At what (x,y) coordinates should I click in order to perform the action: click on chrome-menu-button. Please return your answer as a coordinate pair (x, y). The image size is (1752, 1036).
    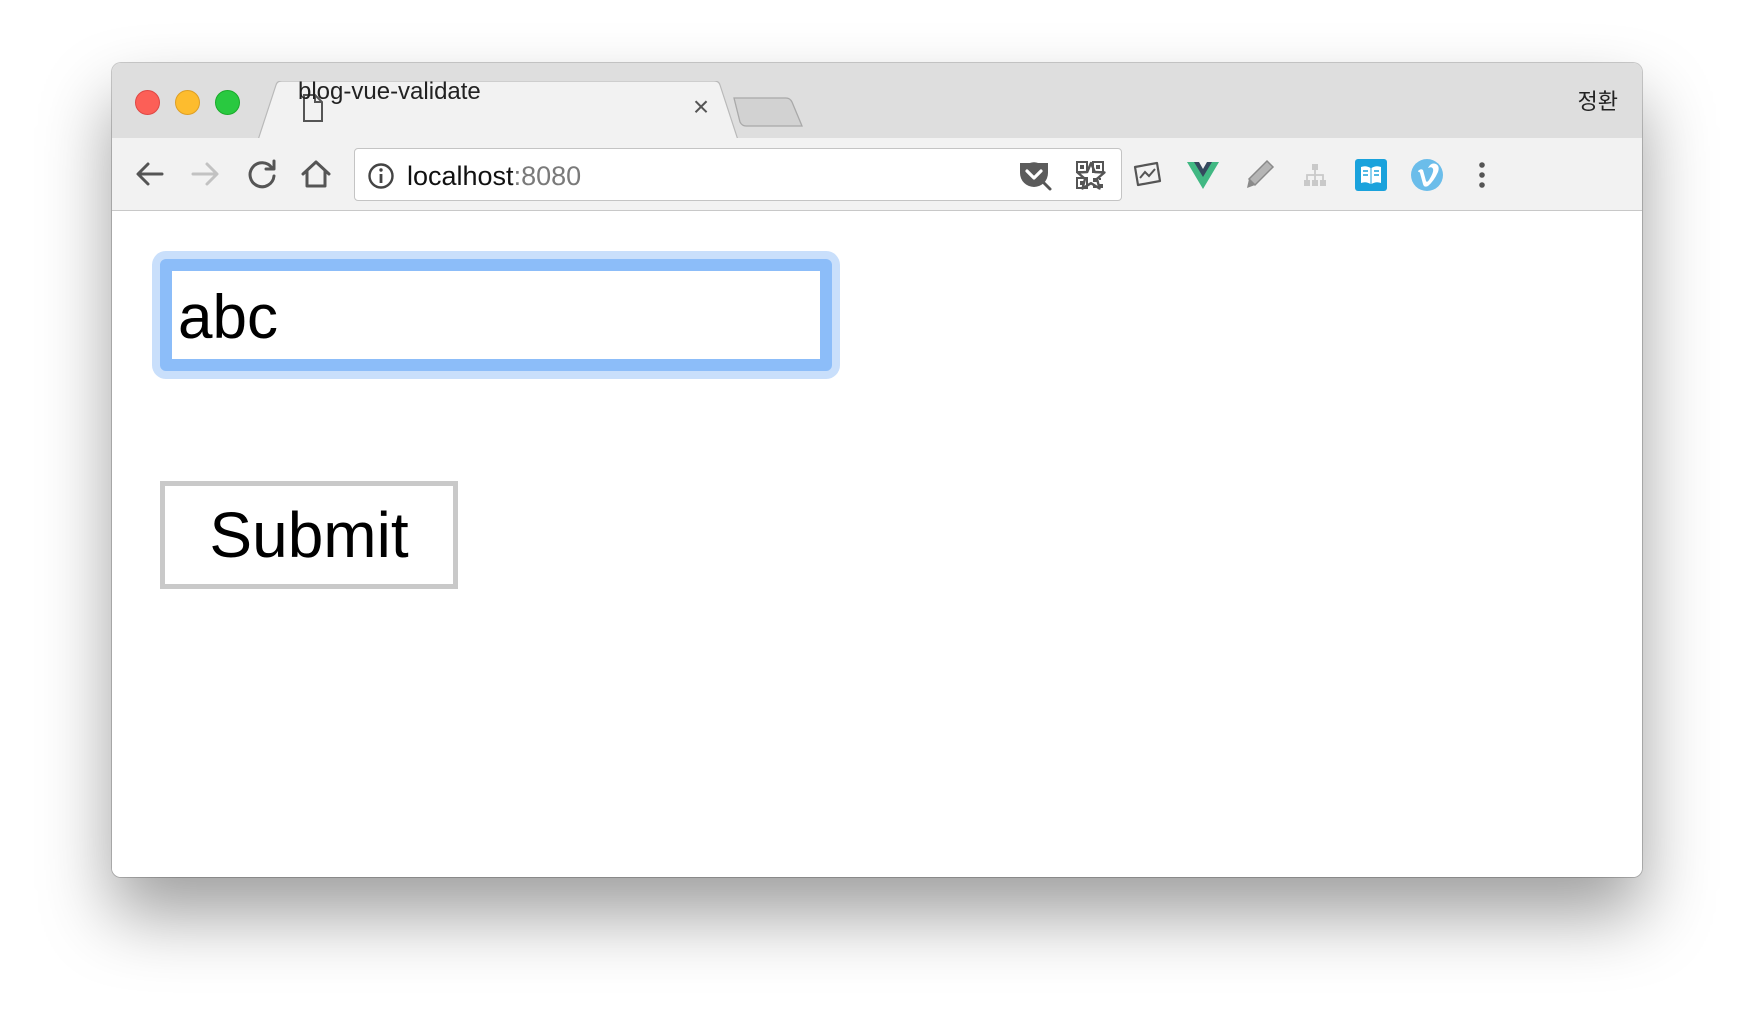
    Looking at the image, I should click on (1482, 175).